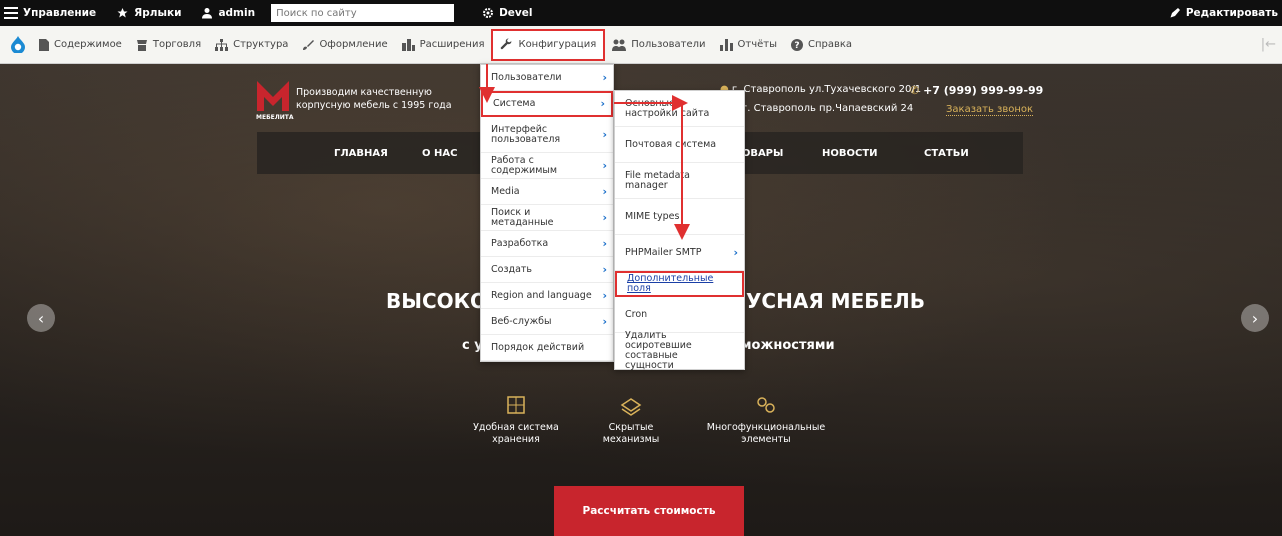 This screenshot has width=1282, height=536. Describe the element at coordinates (547, 166) in the screenshot. I see `config-menu-item-content-authoring: Работа с содержимым ›` at that location.